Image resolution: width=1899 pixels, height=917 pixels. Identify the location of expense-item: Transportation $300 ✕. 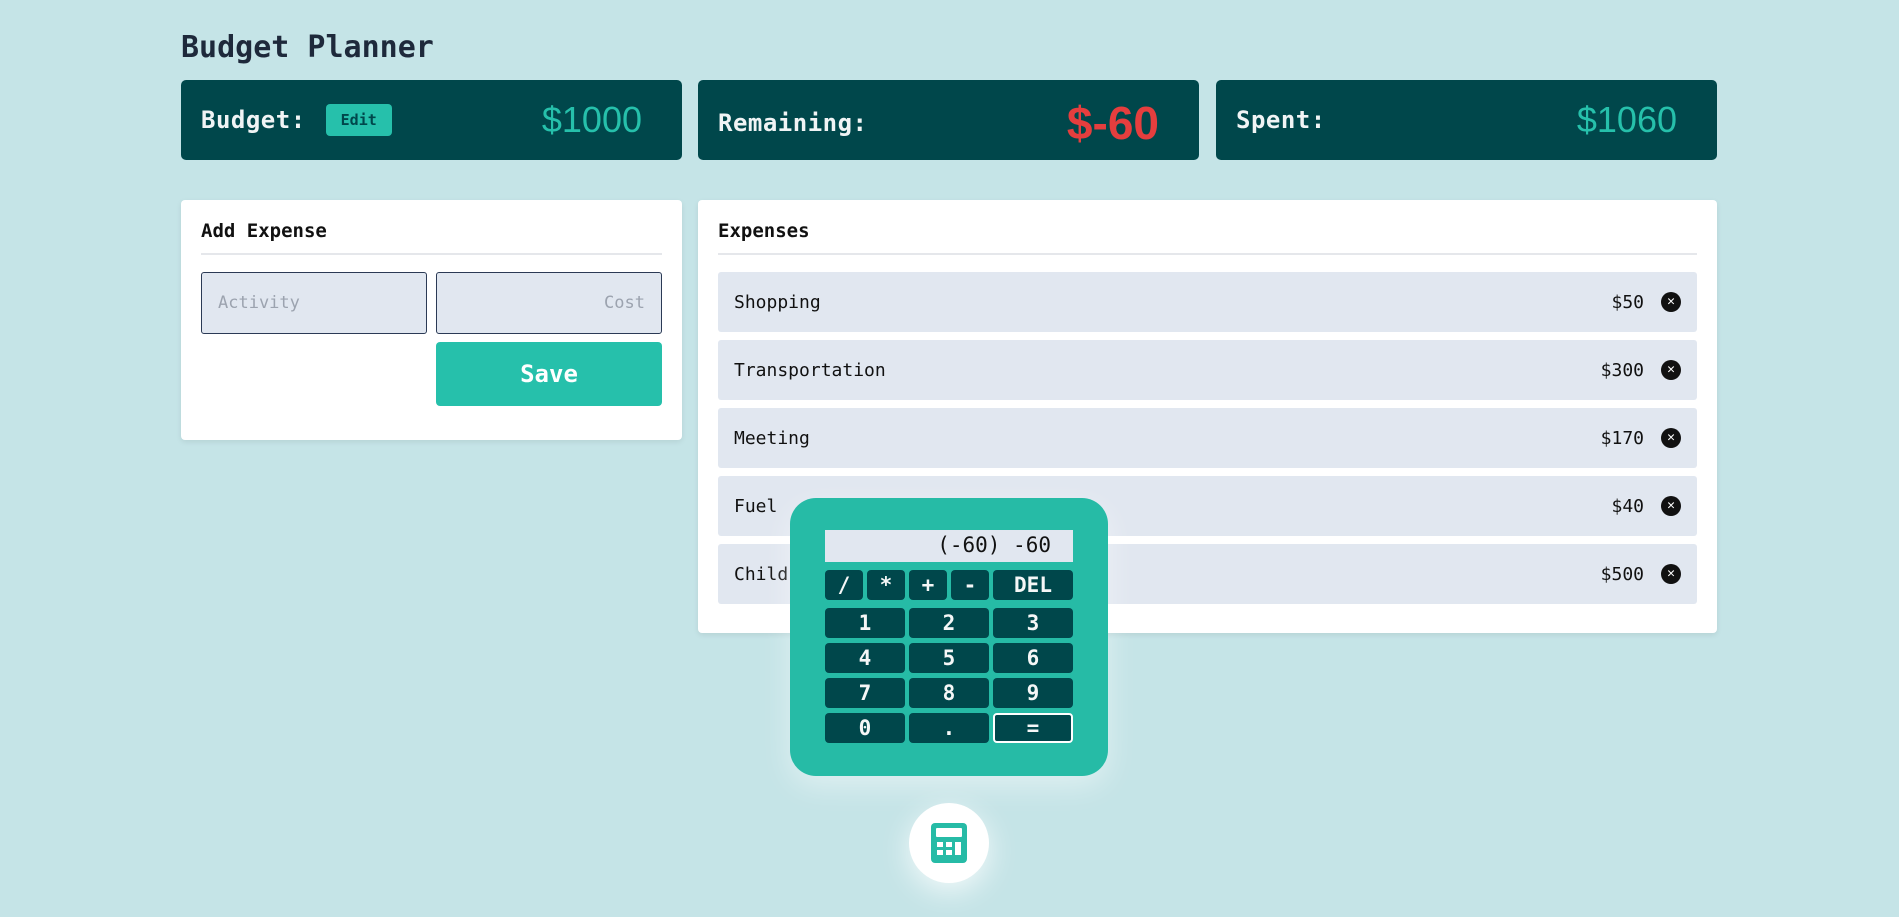
(1207, 370).